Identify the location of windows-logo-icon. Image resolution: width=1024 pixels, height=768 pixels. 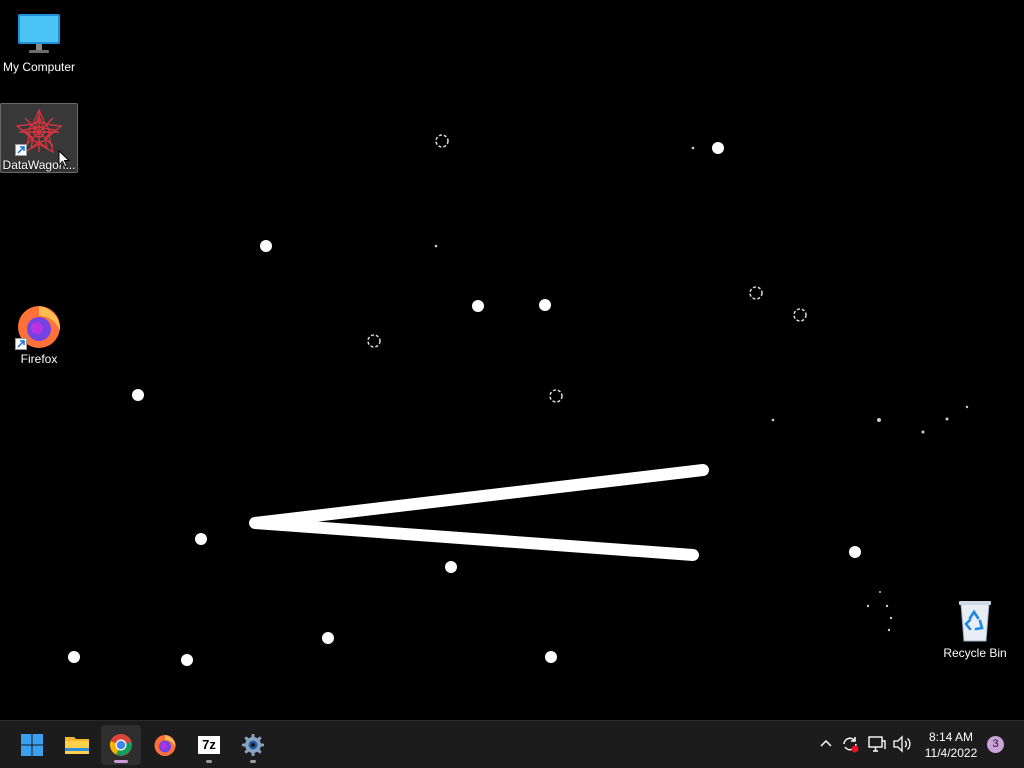
(32, 745).